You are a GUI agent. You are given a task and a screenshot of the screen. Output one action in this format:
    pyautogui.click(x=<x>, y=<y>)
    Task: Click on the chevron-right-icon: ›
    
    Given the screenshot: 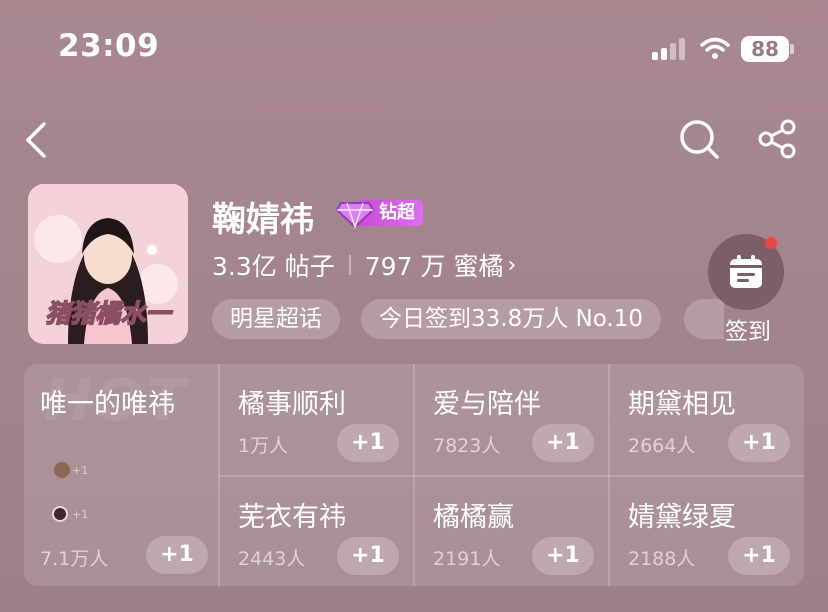 What is the action you would take?
    pyautogui.click(x=511, y=265)
    